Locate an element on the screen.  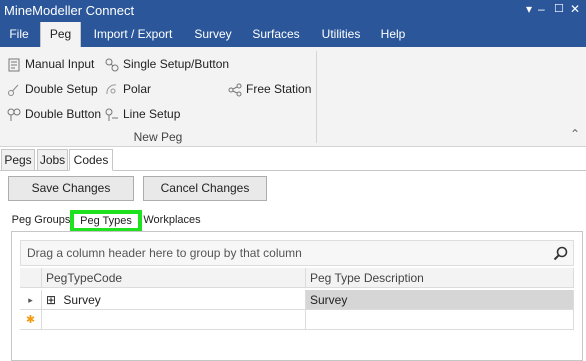
title-bar: MineModeller Connect ▾ – ☐ ✕ is located at coordinates (293, 11).